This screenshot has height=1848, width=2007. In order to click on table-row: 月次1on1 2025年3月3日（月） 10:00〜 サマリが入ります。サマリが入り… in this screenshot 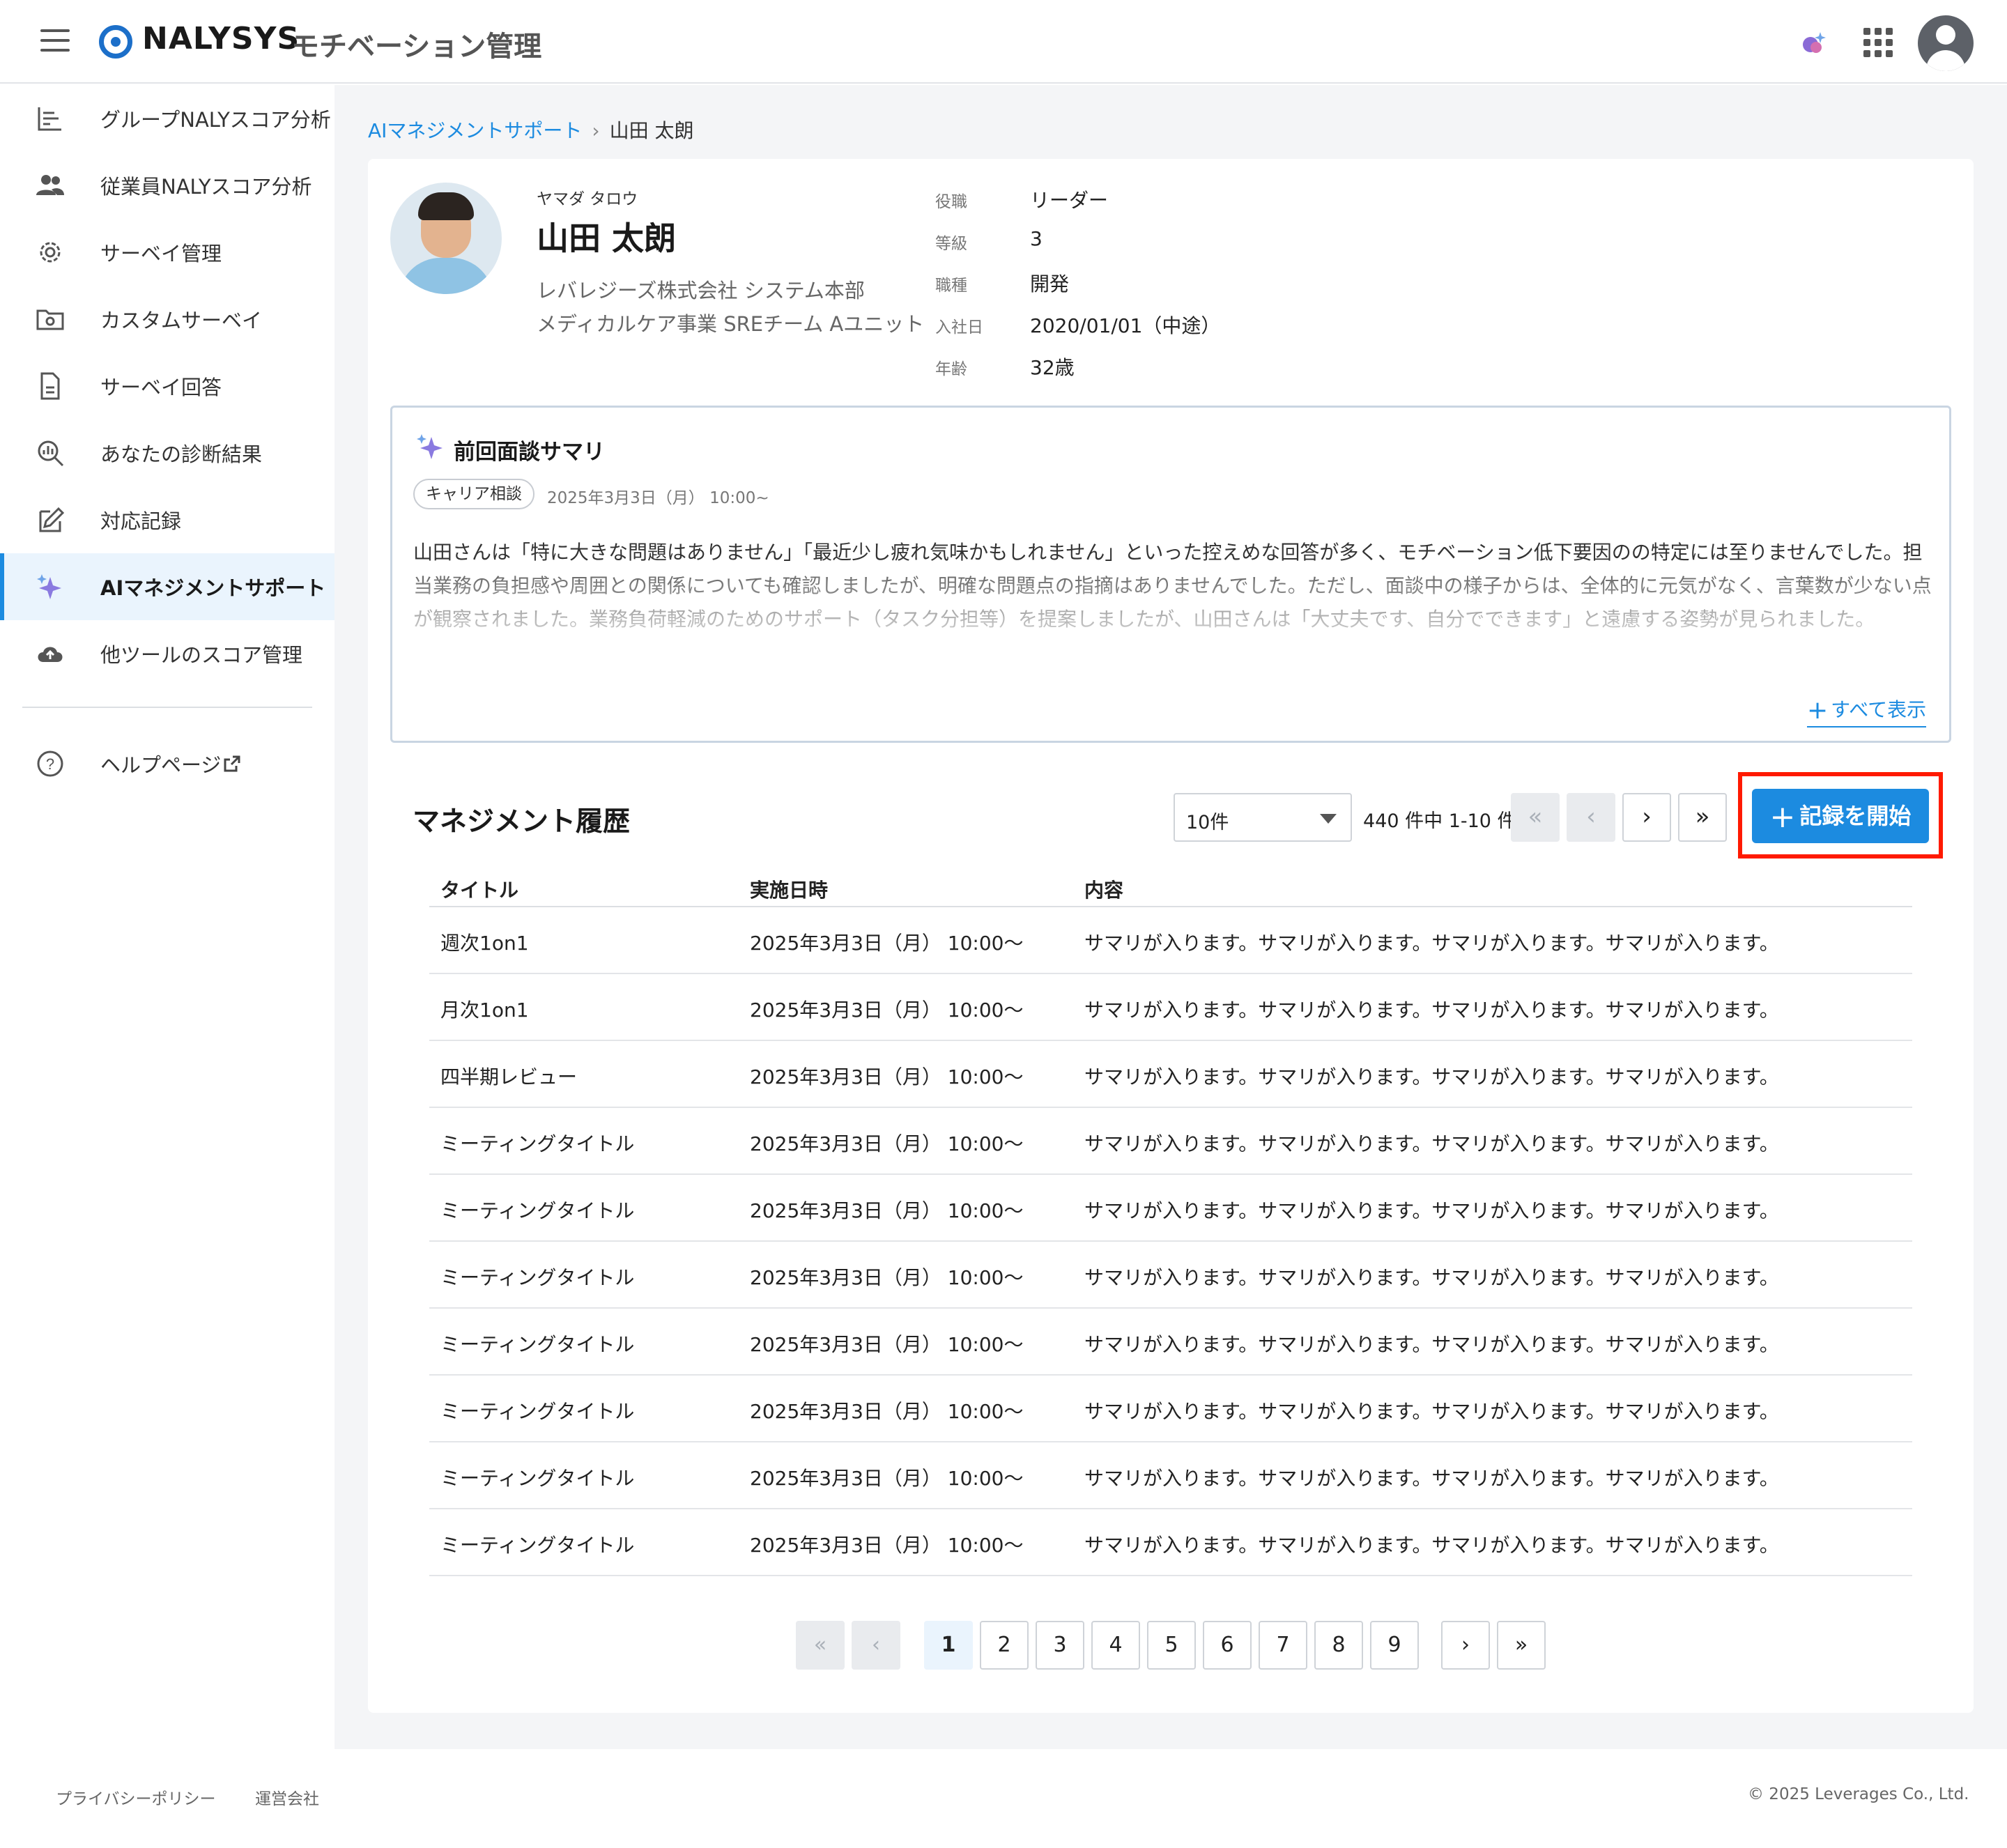, I will do `click(1170, 1008)`.